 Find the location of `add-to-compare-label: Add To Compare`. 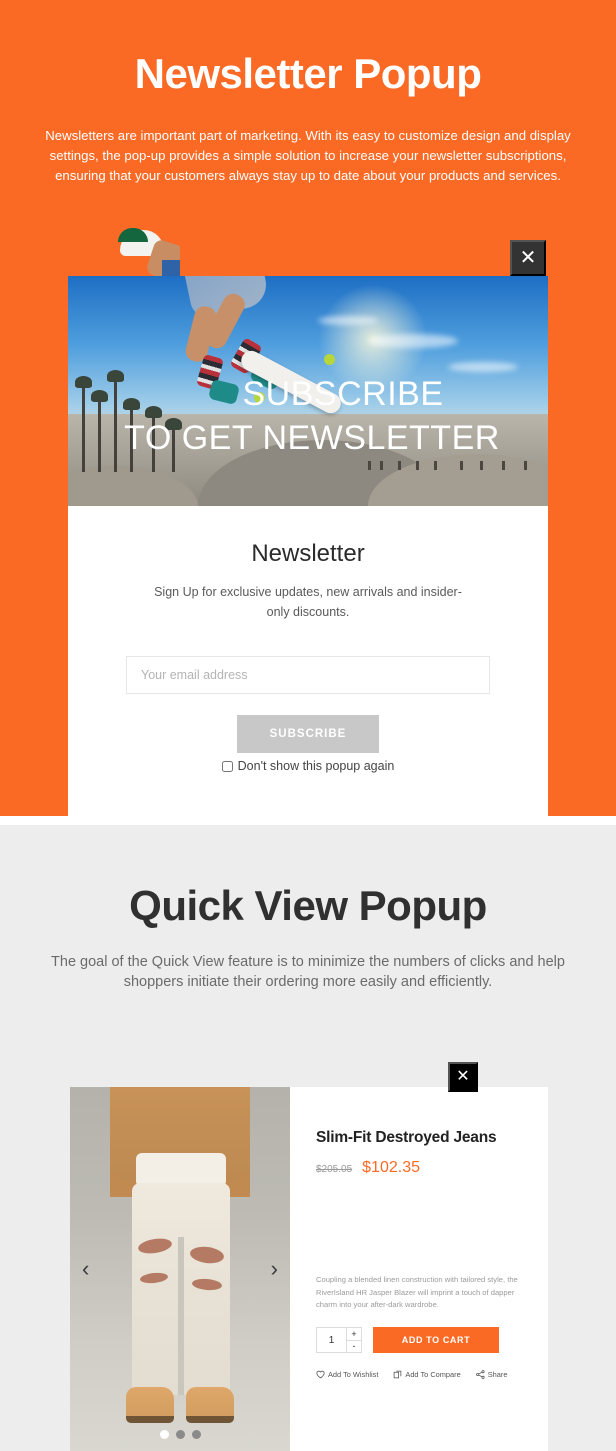

add-to-compare-label: Add To Compare is located at coordinates (433, 1374).